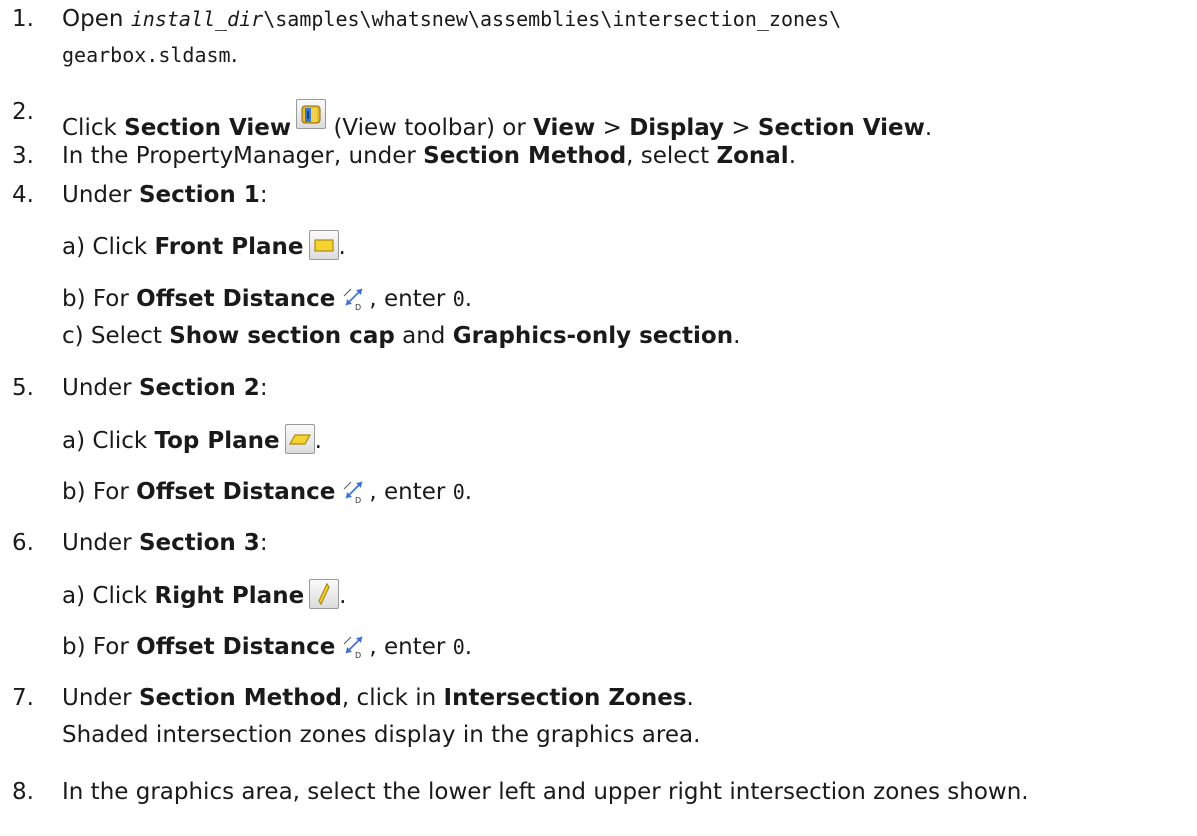 Image resolution: width=1197 pixels, height=836 pixels. Describe the element at coordinates (23, 112) in the screenshot. I see `step-number: 2.` at that location.